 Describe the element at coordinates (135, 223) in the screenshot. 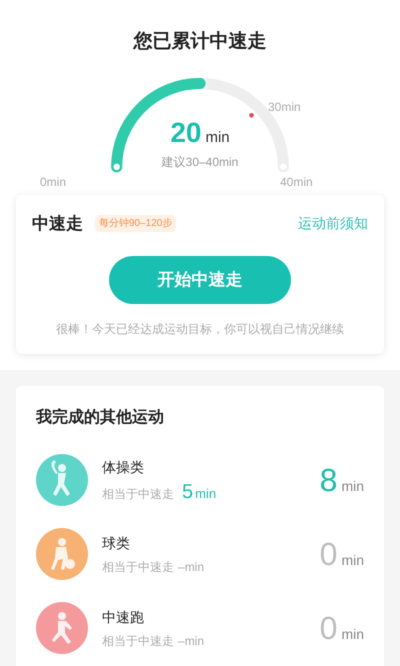

I see `pace-badge: 每分钟90–120步` at that location.